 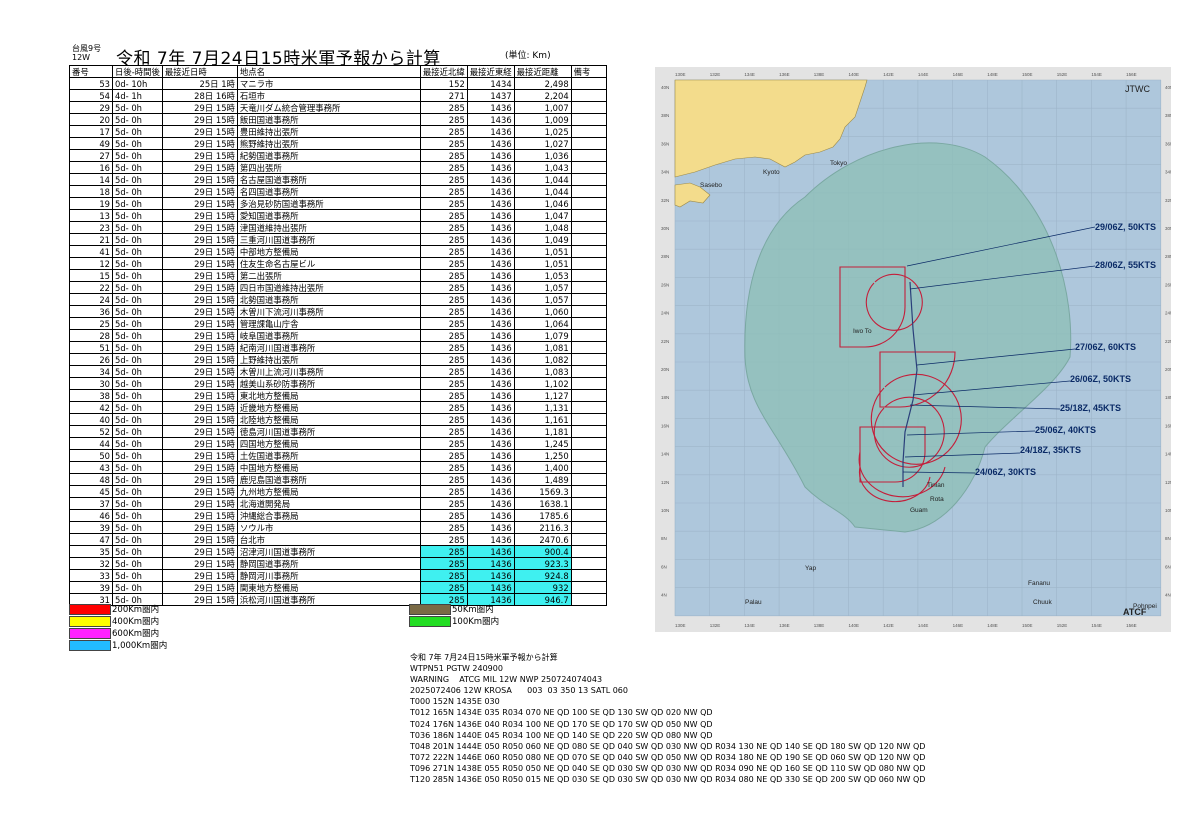 What do you see at coordinates (328, 467) in the screenshot?
I see `cell-location: 中国地方整備局` at bounding box center [328, 467].